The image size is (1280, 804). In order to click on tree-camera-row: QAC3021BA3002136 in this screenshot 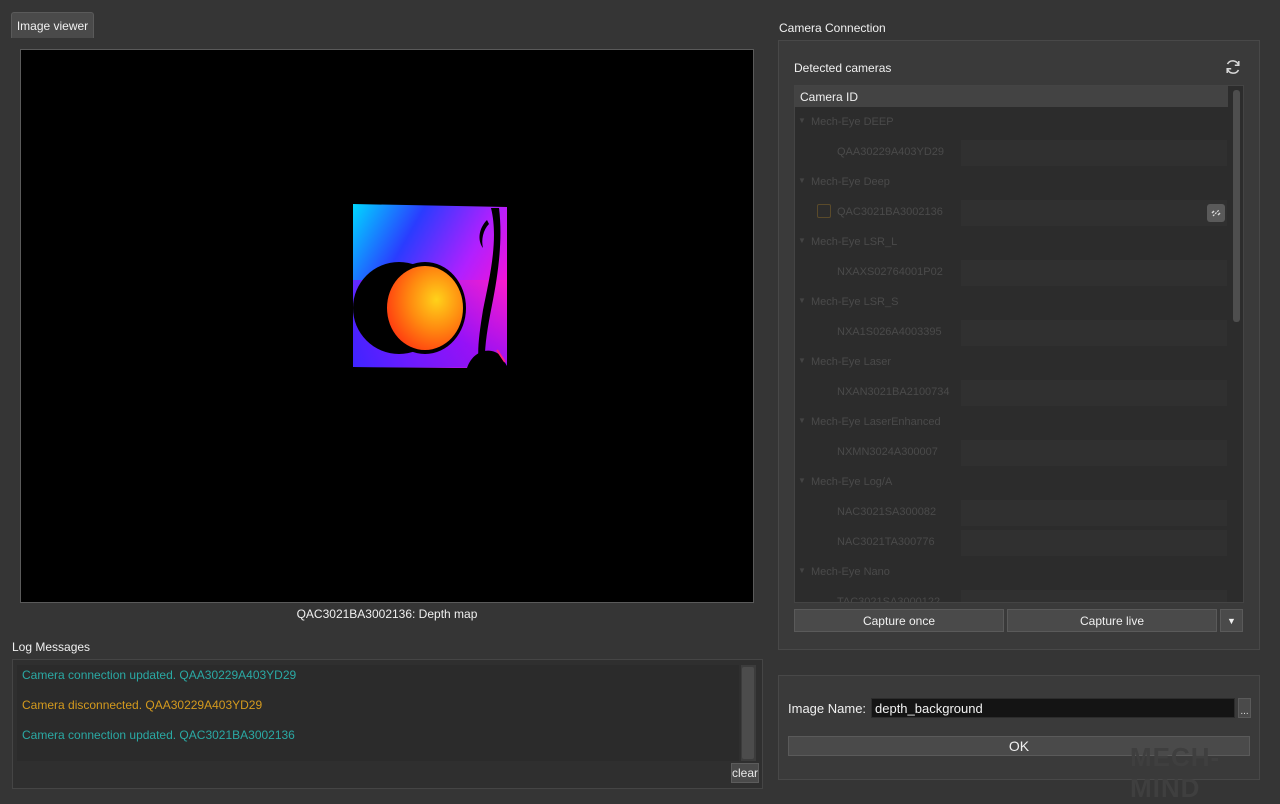, I will do `click(1011, 213)`.